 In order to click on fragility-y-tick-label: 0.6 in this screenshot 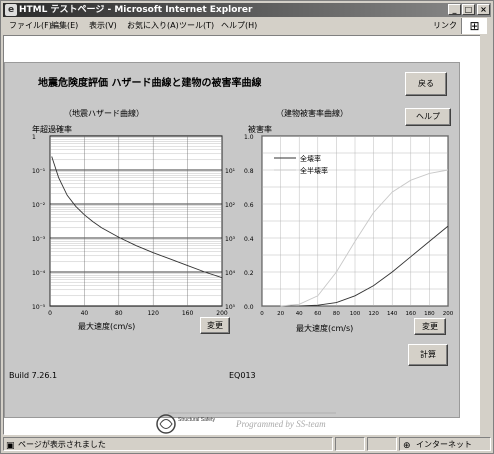, I will do `click(249, 205)`.